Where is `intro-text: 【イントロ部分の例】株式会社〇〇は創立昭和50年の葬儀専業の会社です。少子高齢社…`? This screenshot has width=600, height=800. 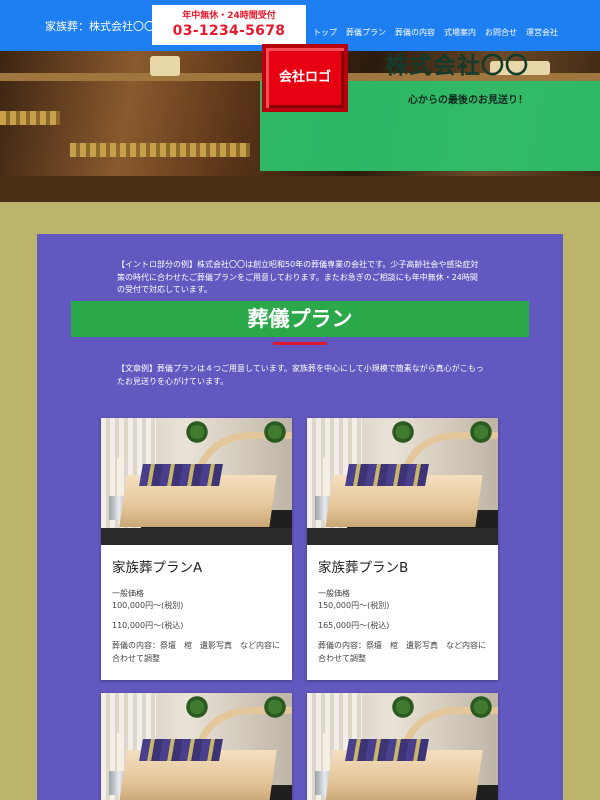
intro-text: 【イントロ部分の例】株式会社〇〇は創立昭和50年の葬儀専業の会社です。少子高齢社… is located at coordinates (298, 277).